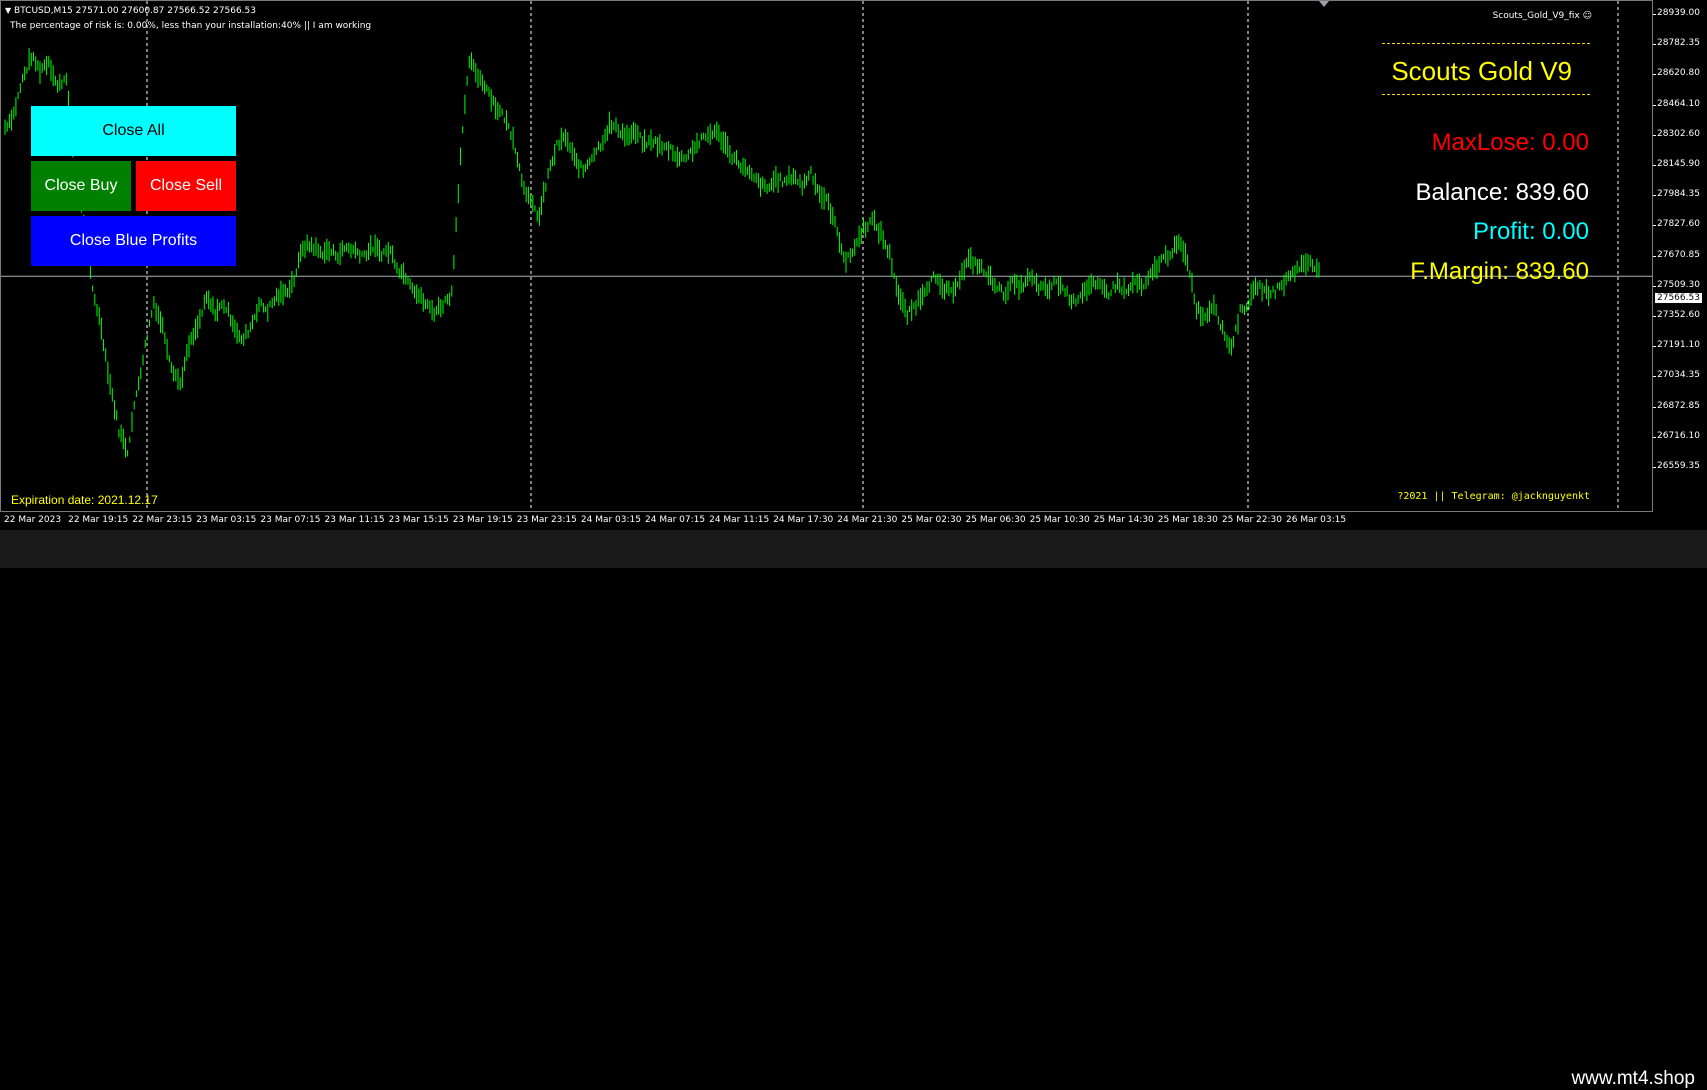 This screenshot has width=1707, height=1090. I want to click on time-axis-label: 23 Mar 23:15, so click(546, 520).